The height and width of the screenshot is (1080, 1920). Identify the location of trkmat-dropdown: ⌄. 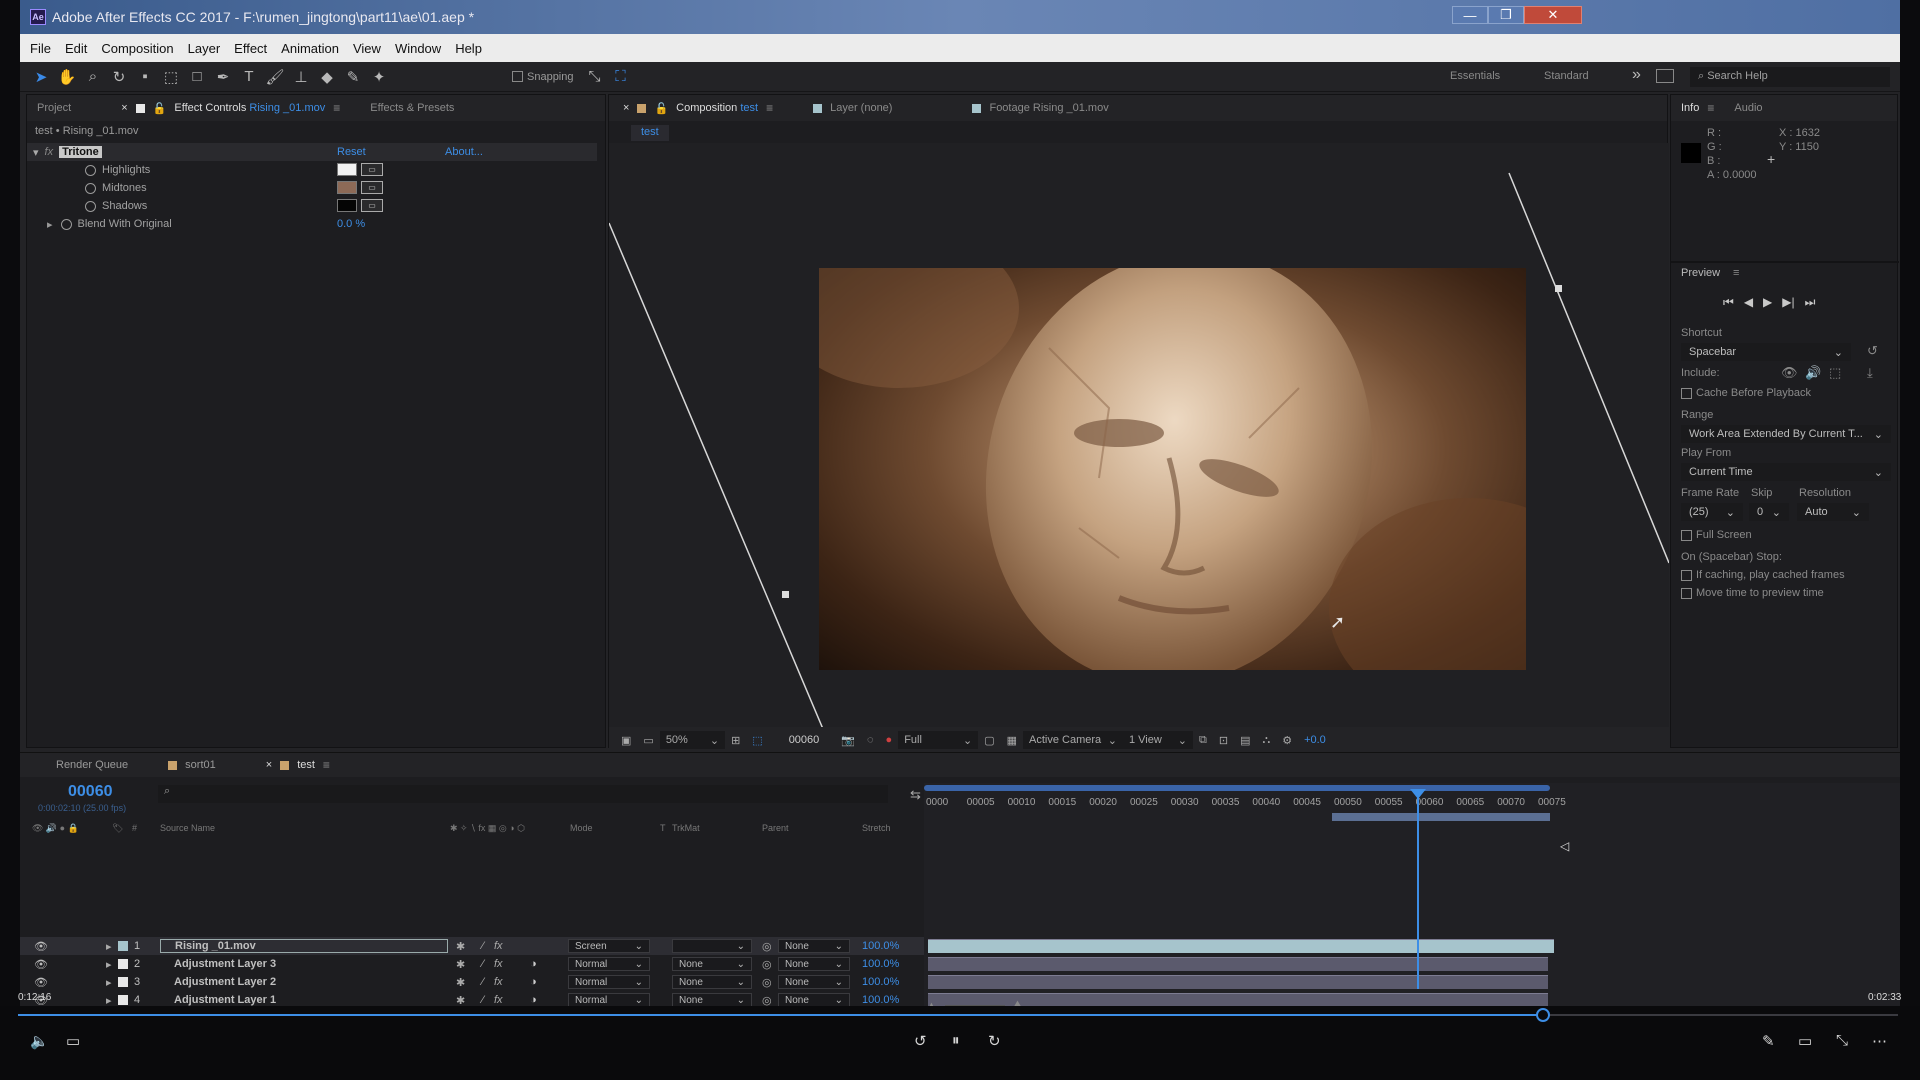
(712, 946).